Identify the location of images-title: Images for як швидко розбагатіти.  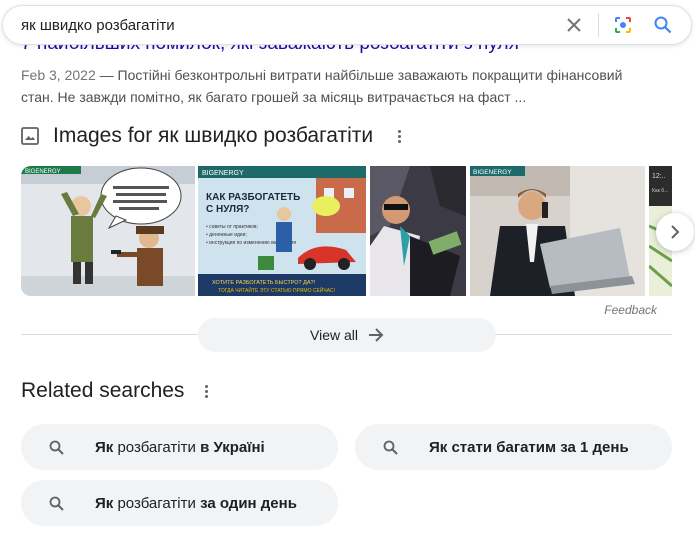
(213, 135).